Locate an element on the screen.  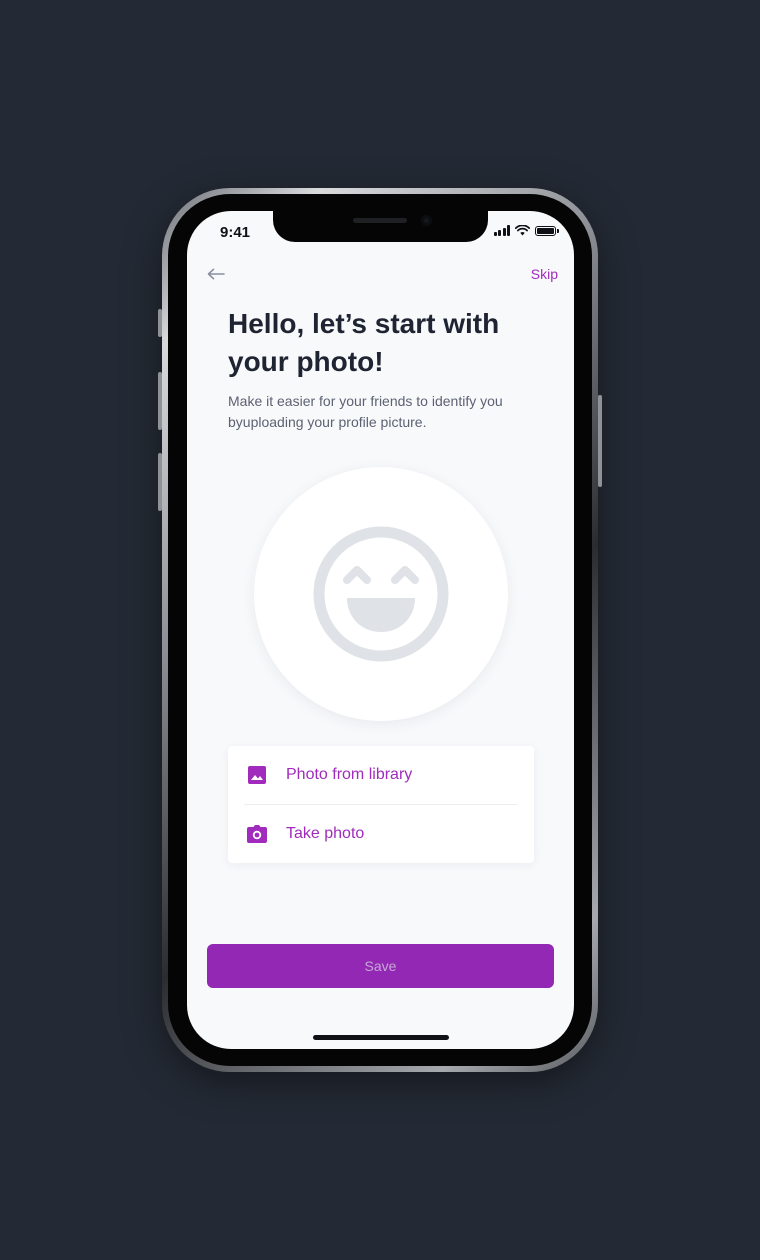
smiley-face-icon is located at coordinates (381, 594).